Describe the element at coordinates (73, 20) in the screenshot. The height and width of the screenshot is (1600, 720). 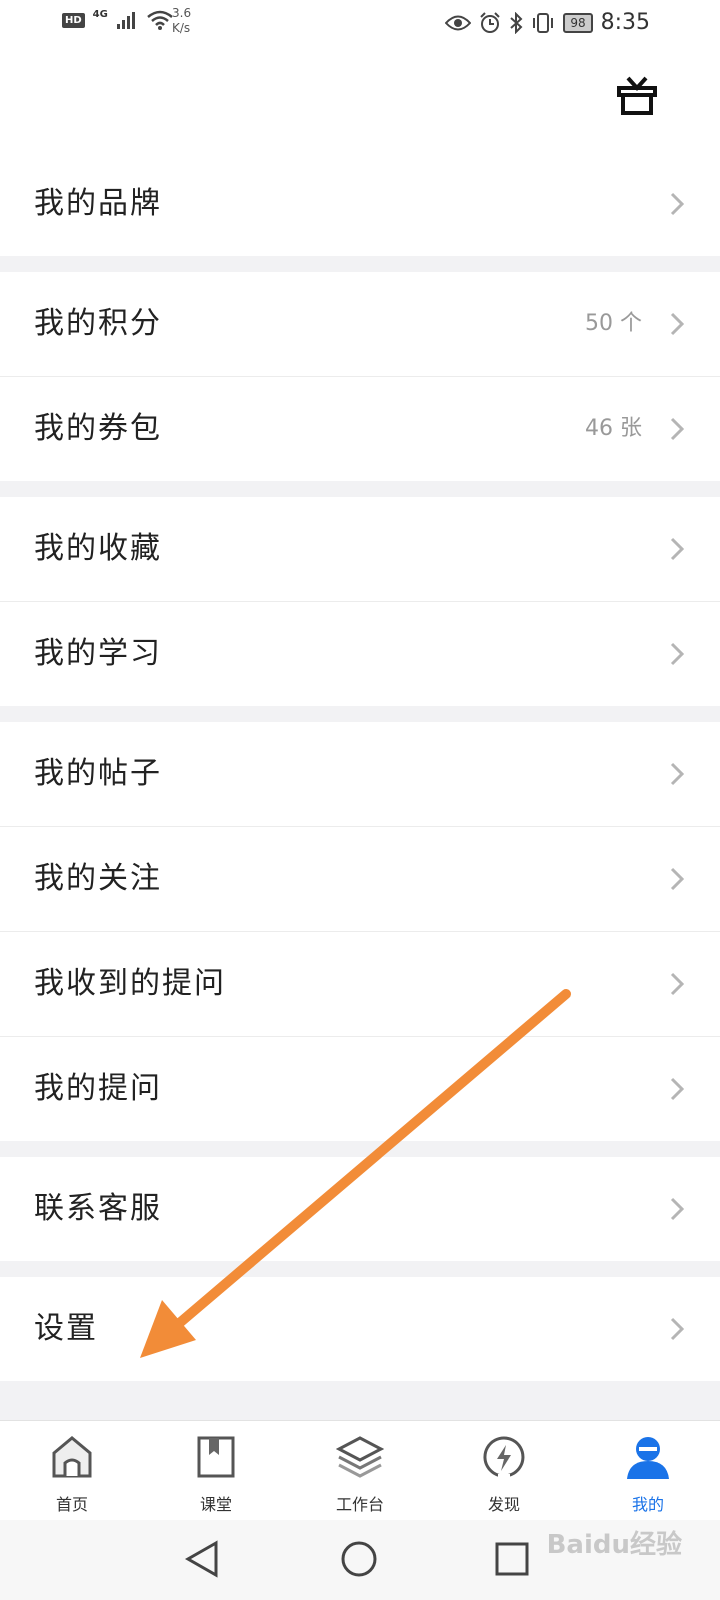
I see `hd-badge: HD` at that location.